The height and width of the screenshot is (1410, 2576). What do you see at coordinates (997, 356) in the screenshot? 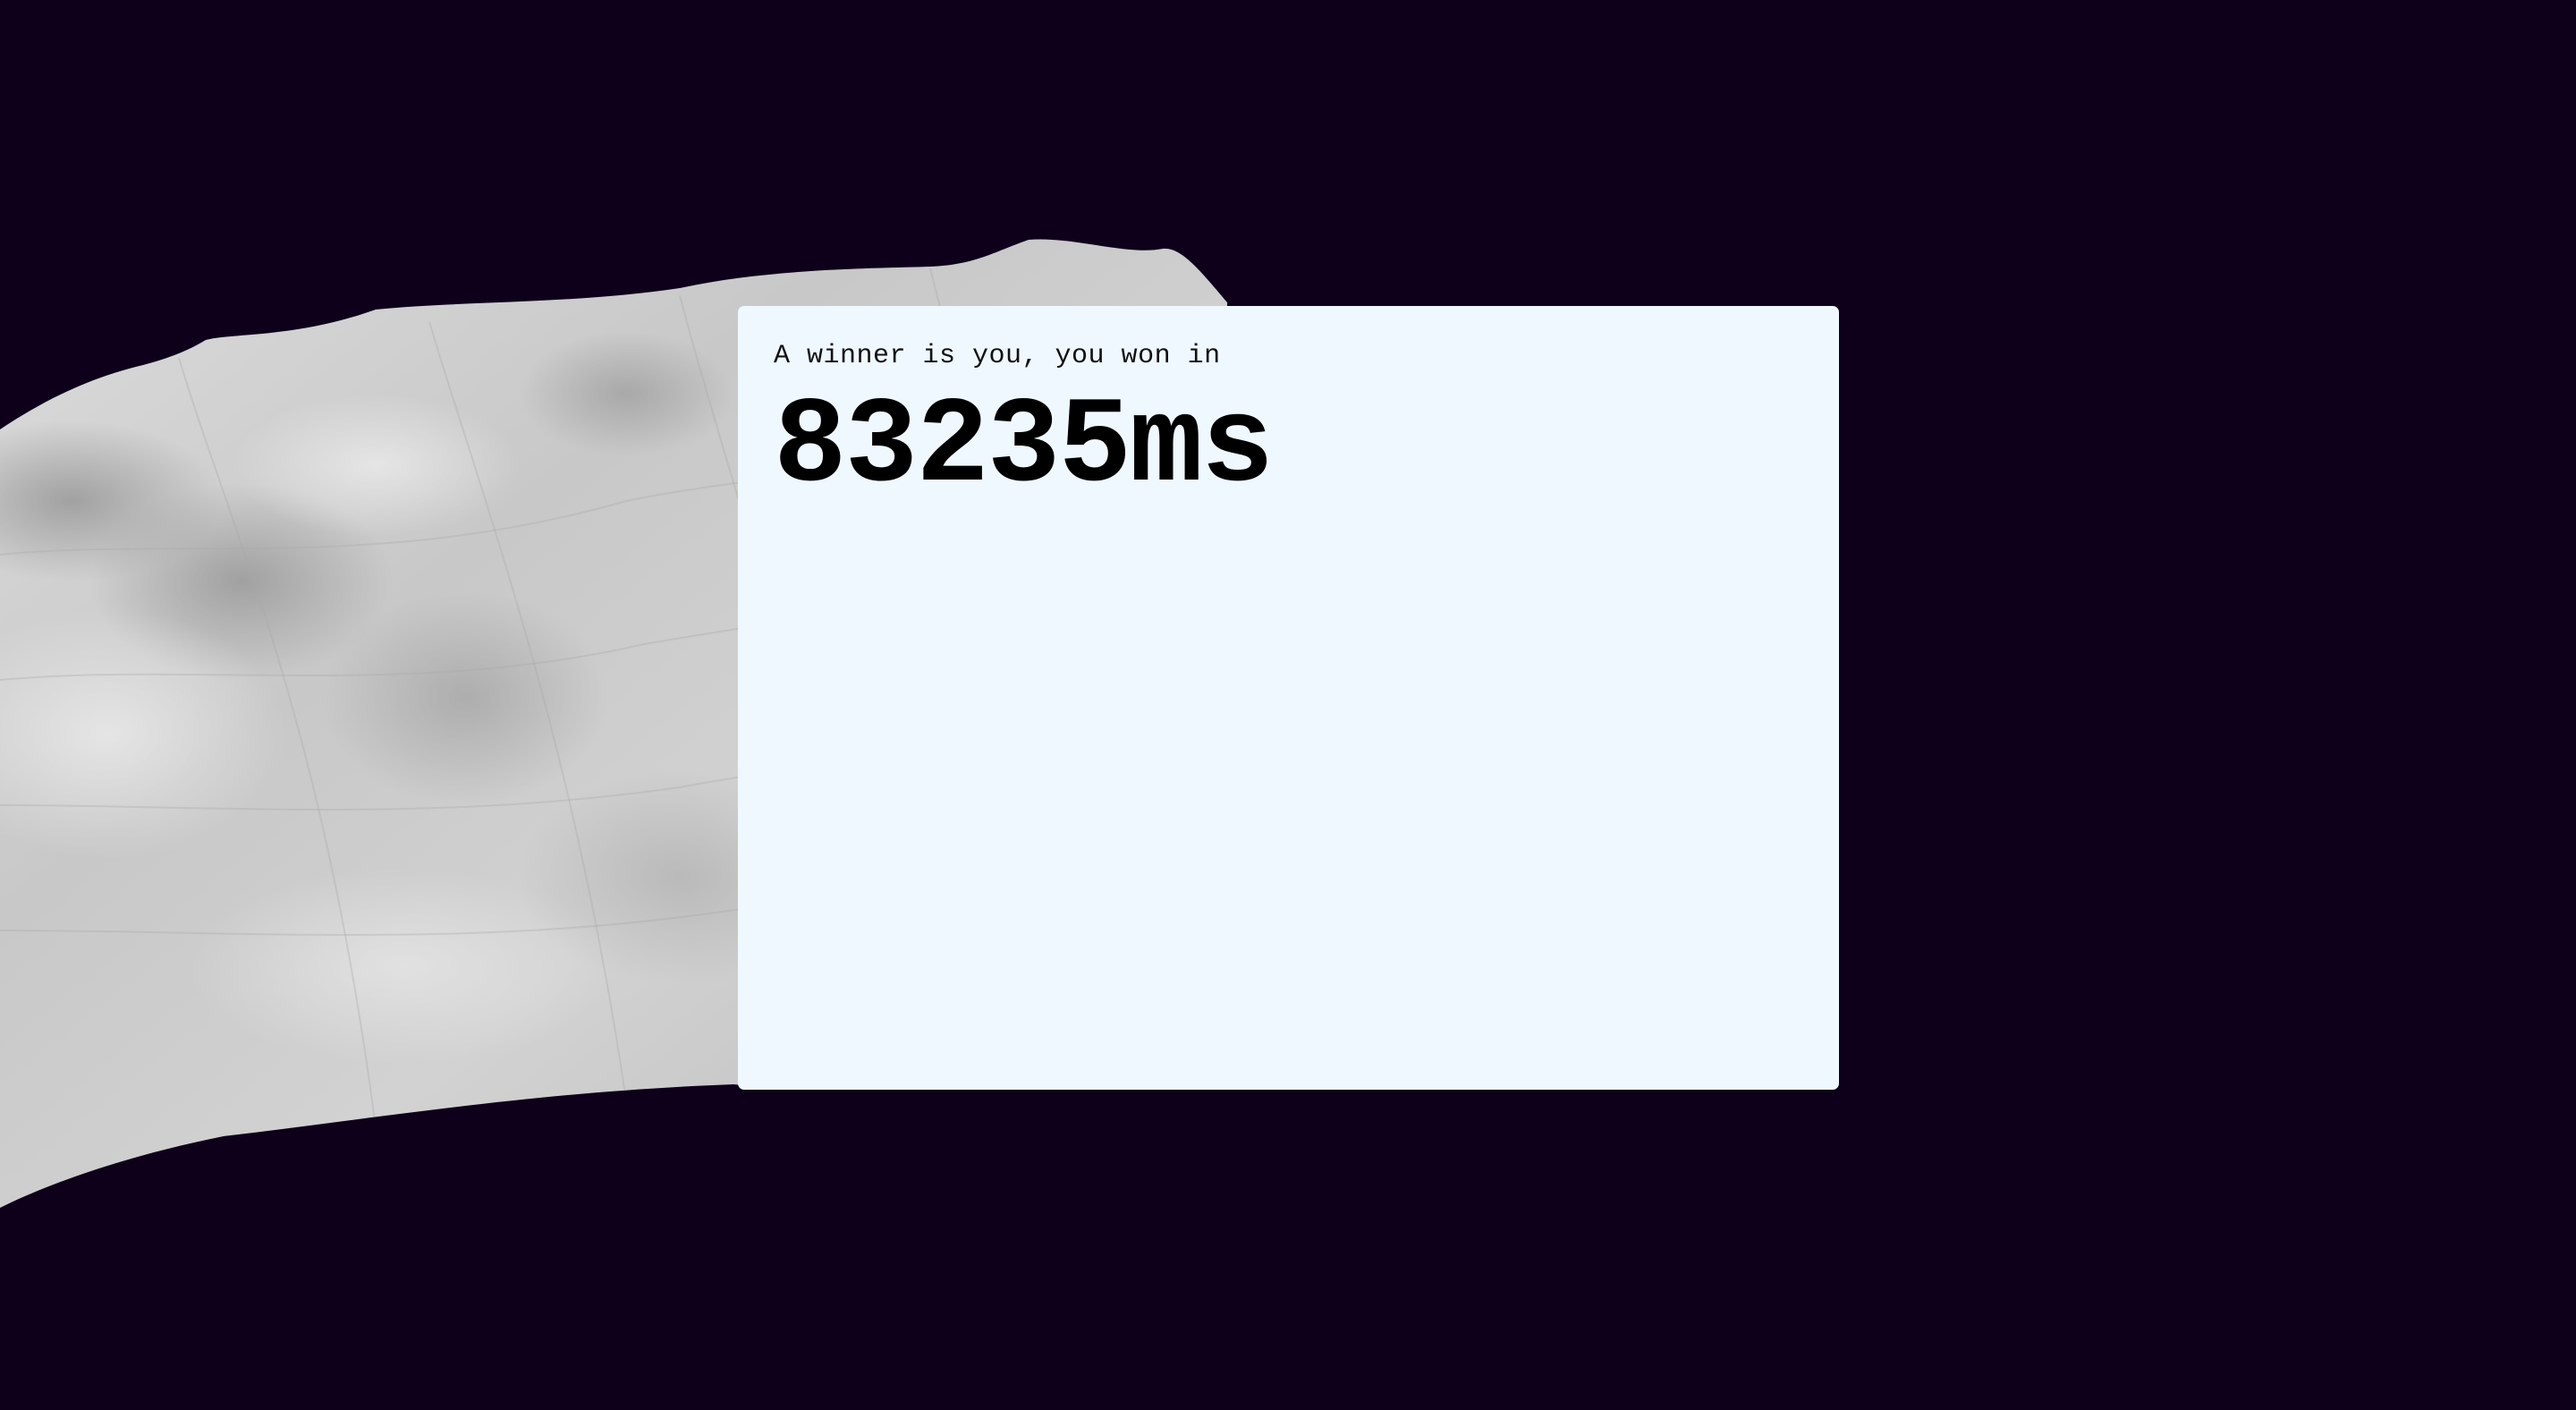
I see `result-caption: A winner is you, you won in` at bounding box center [997, 356].